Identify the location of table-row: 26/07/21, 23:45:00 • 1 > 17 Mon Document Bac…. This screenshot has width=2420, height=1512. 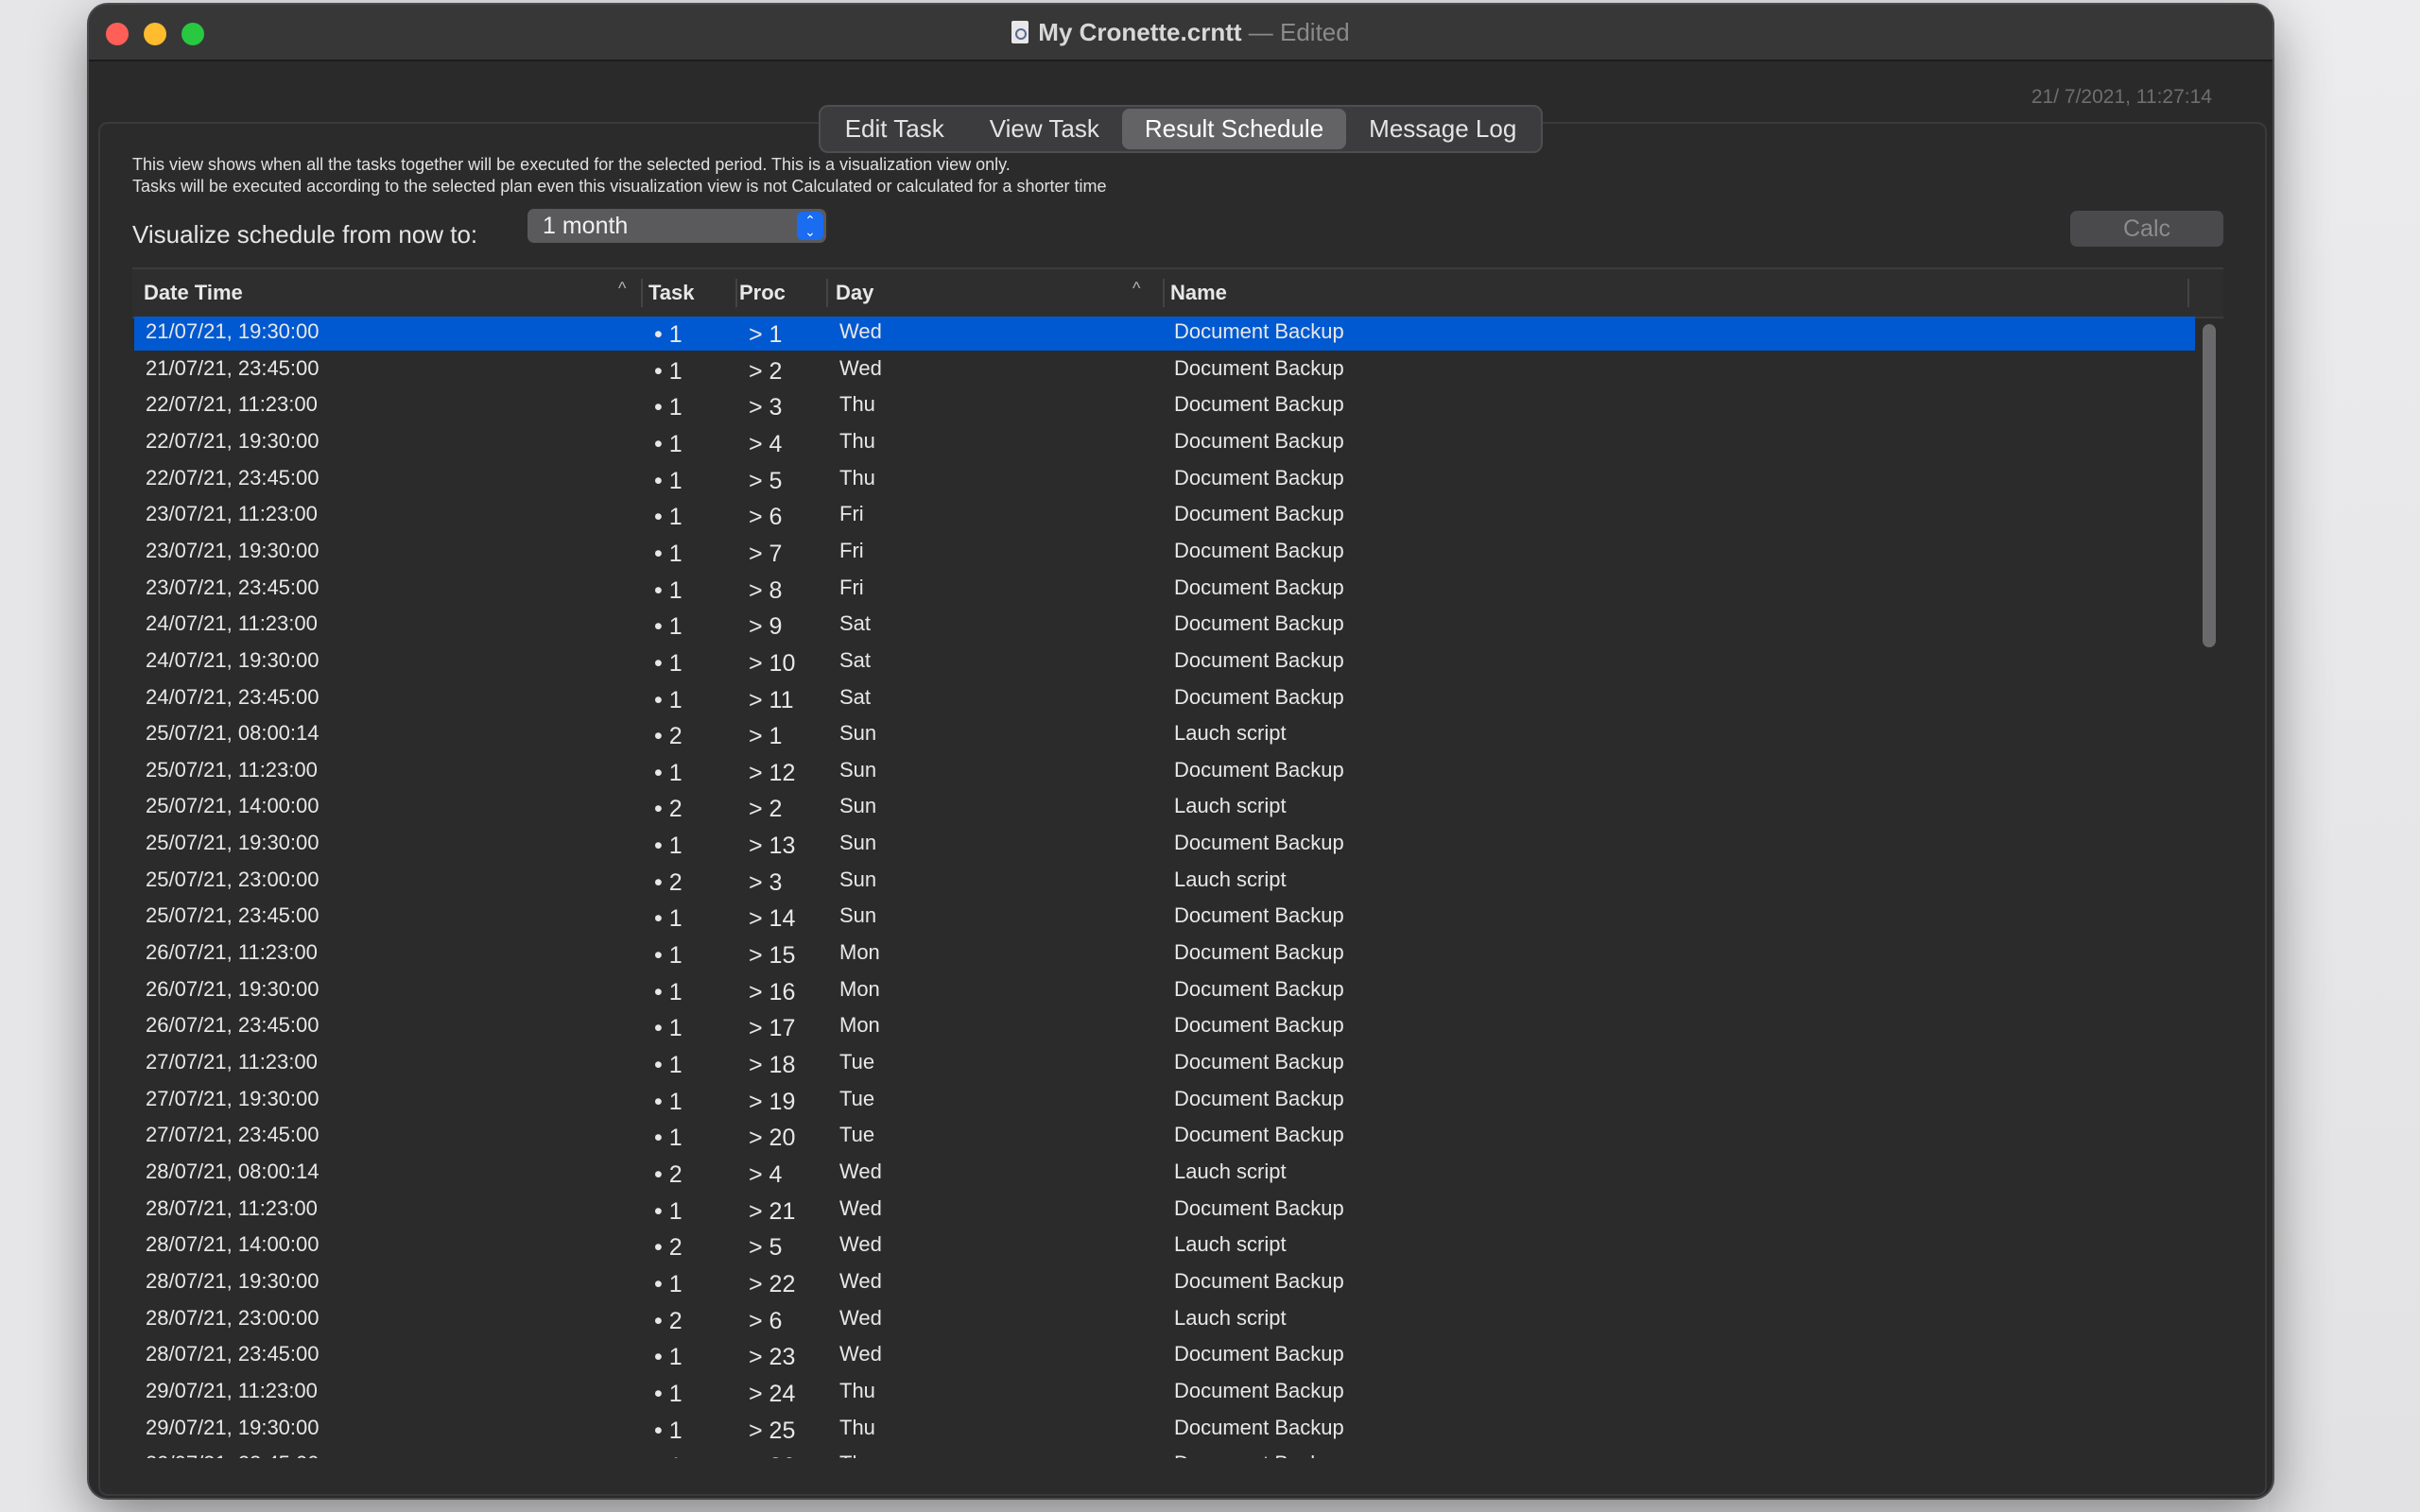
(1164, 1026).